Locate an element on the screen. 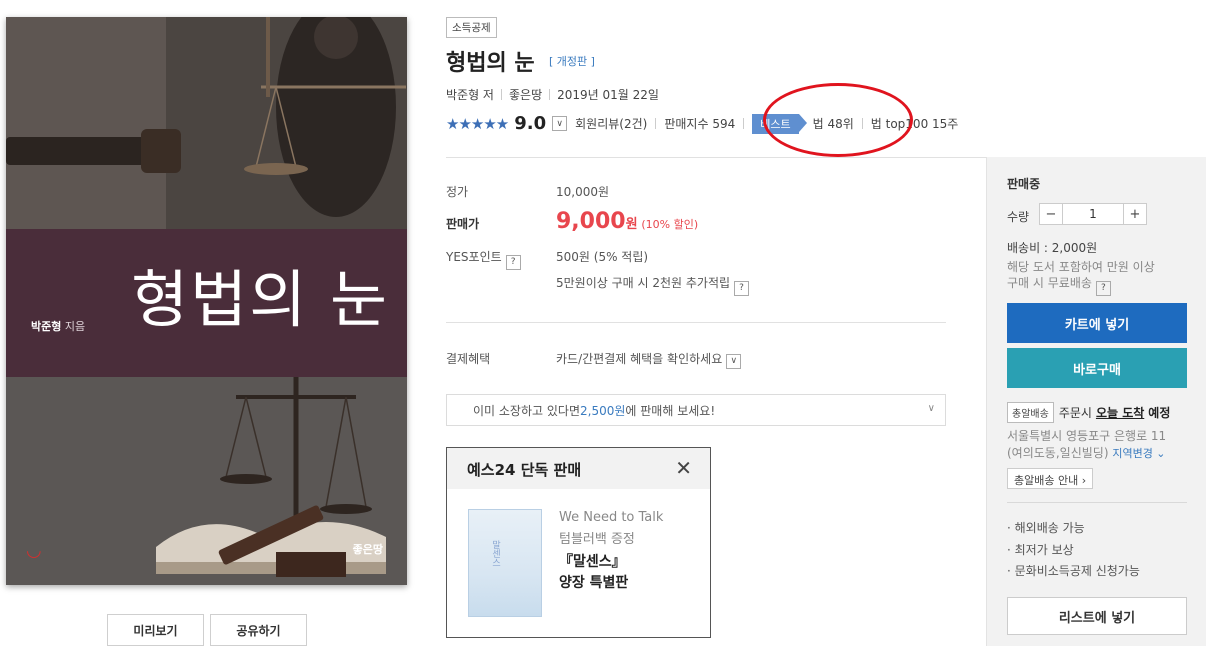  buy-now-button: 바로구매 is located at coordinates (1097, 368).